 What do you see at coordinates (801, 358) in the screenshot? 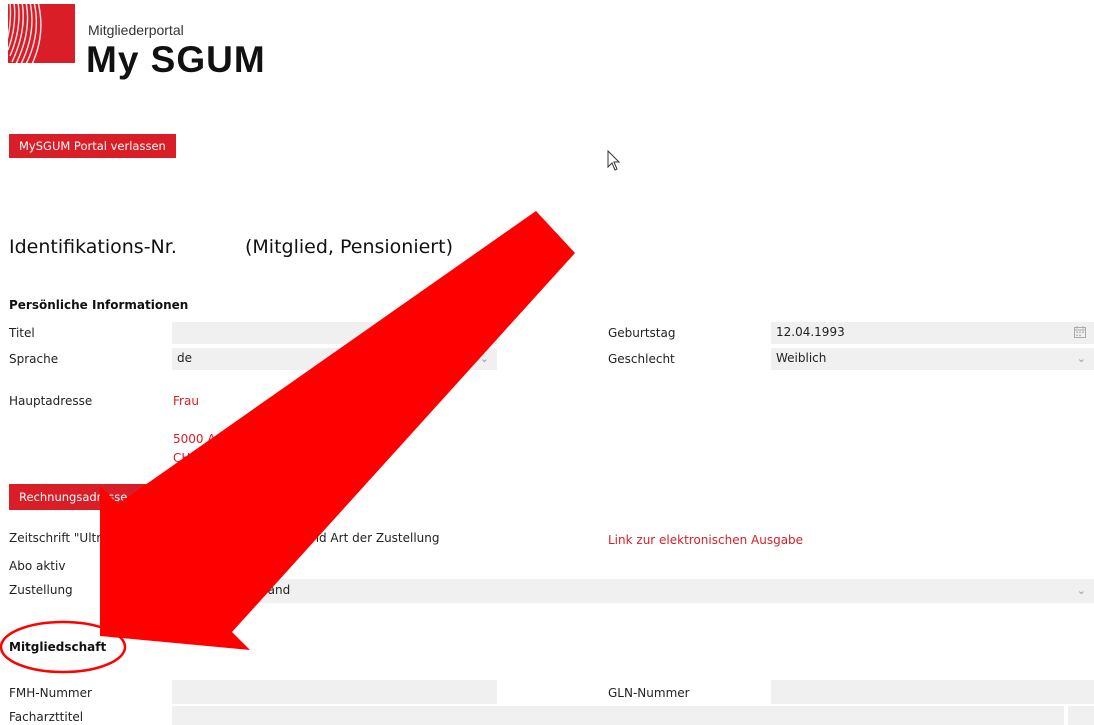
I see `gender-value: Weiblich` at bounding box center [801, 358].